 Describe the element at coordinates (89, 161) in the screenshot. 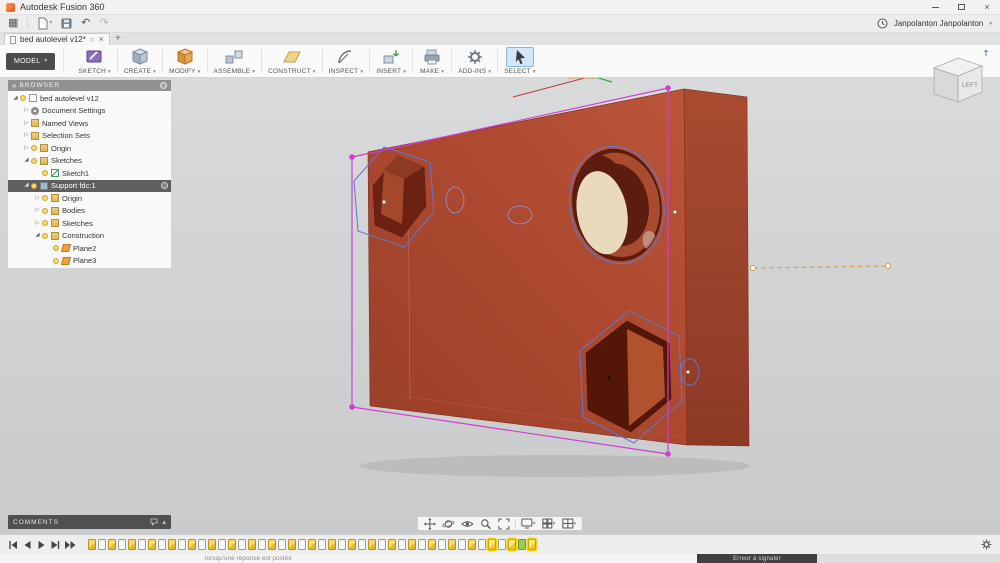

I see `browser-item-sketches: ◢ Sketches` at that location.